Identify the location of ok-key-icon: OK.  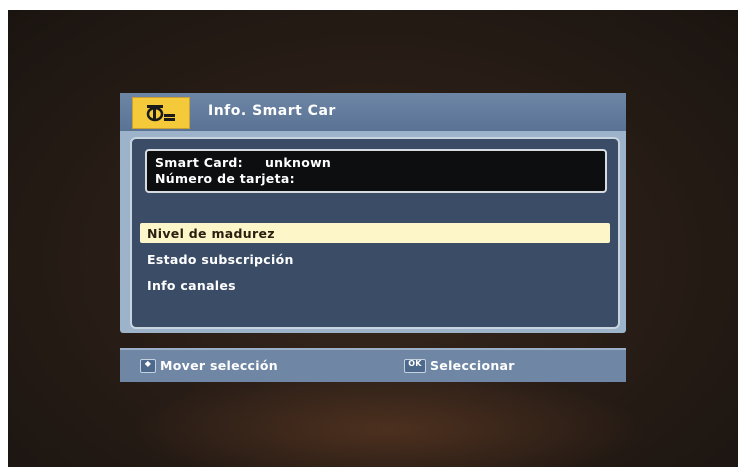
(415, 365).